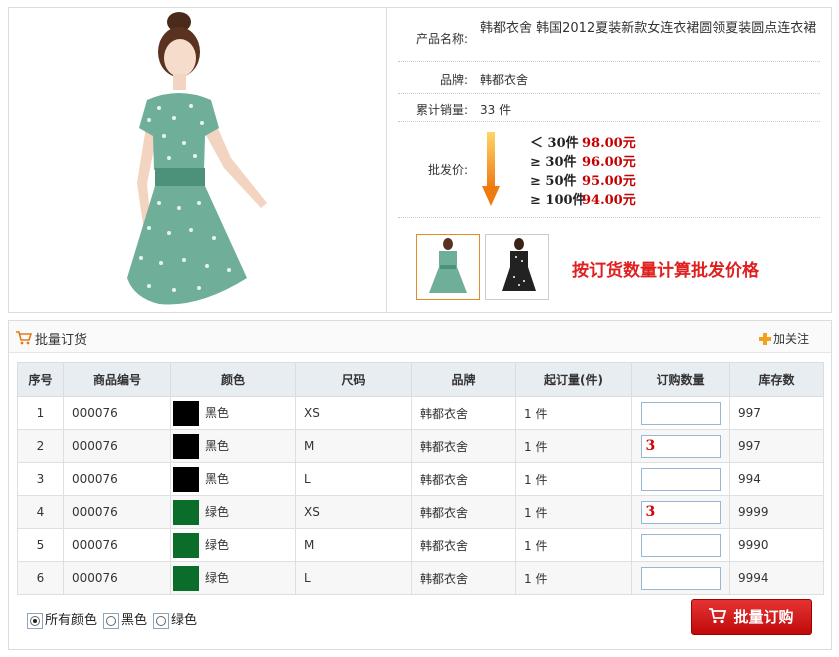  I want to click on bulk-order-title: 批量订货, so click(61, 340).